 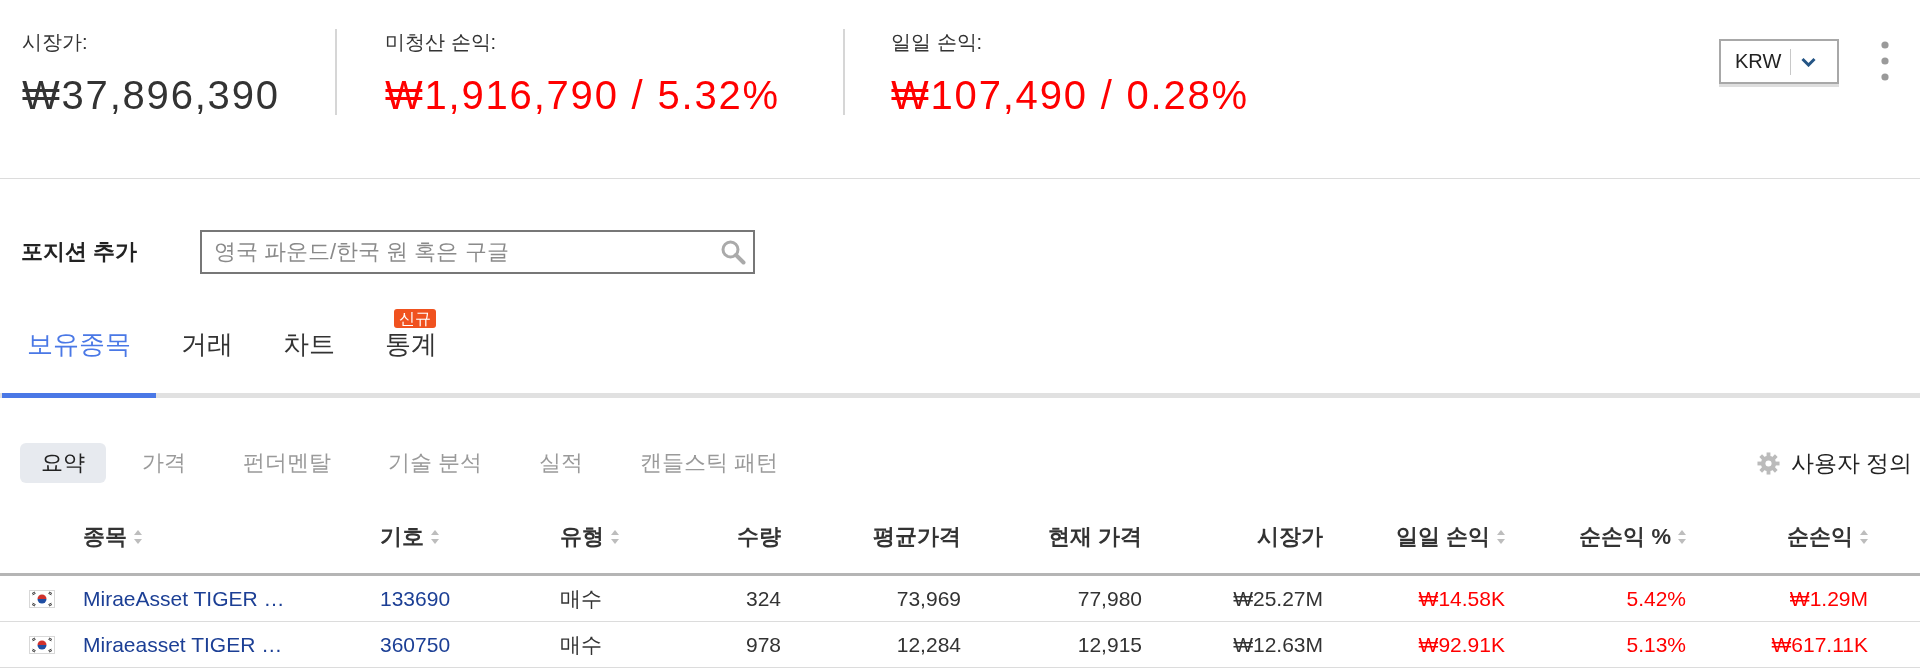 I want to click on table-cell: ₩617.11K, so click(x=1819, y=644).